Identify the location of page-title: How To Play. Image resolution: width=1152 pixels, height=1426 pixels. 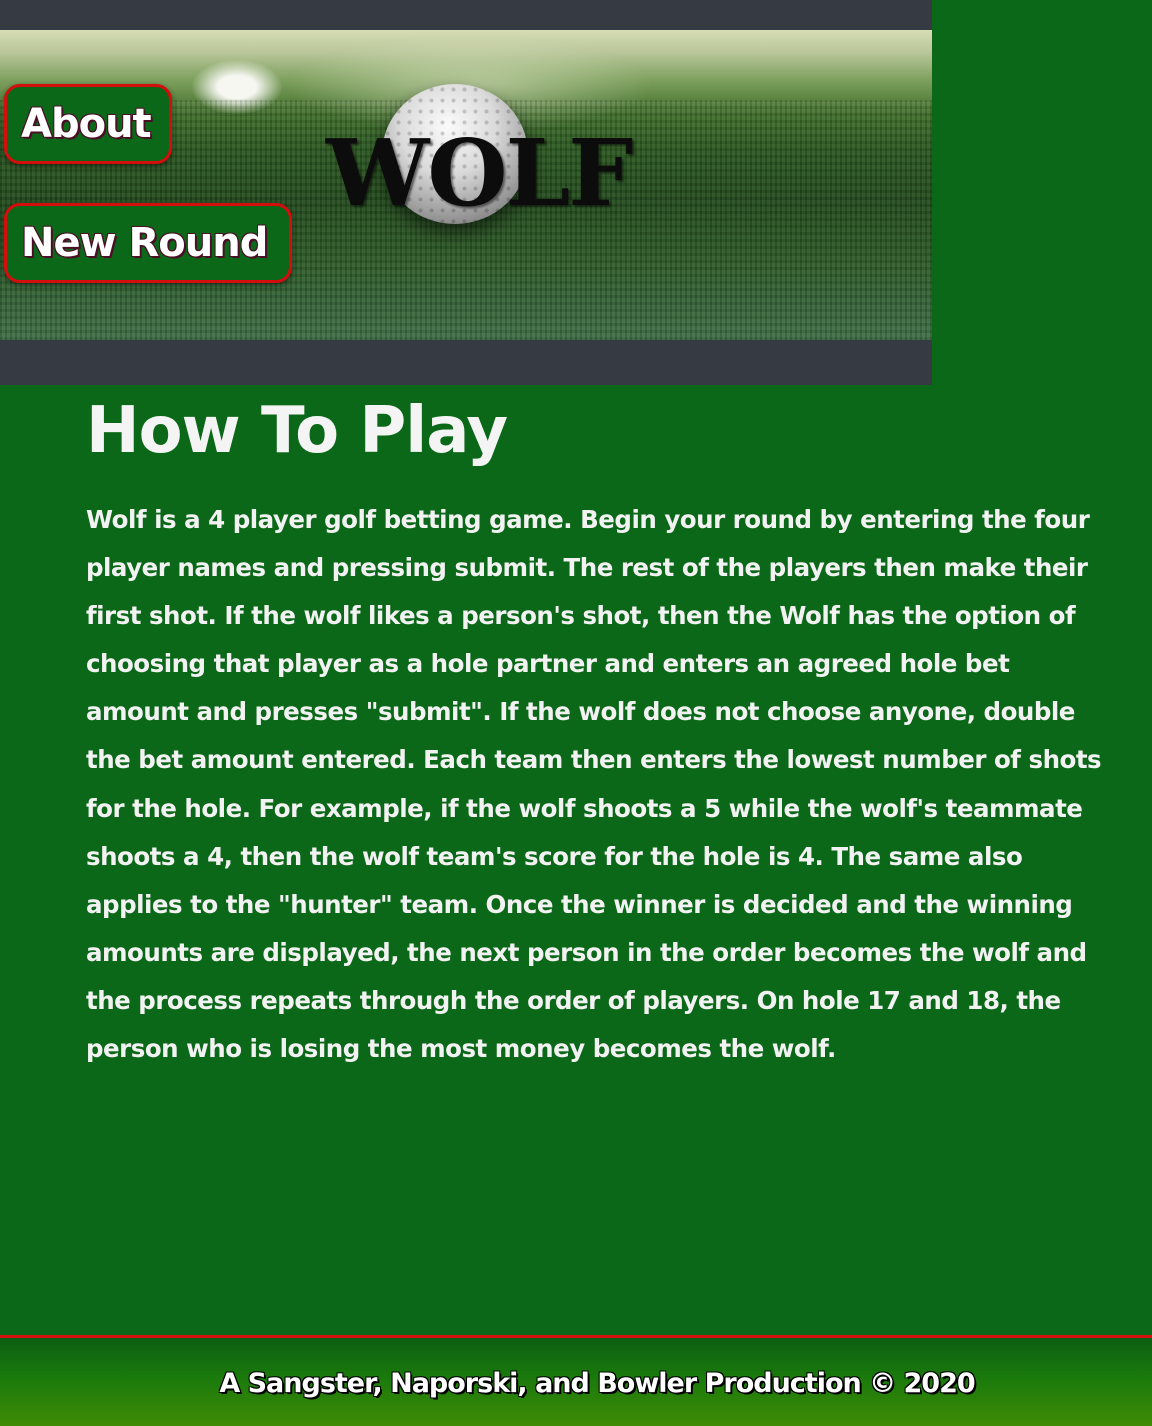
(297, 431).